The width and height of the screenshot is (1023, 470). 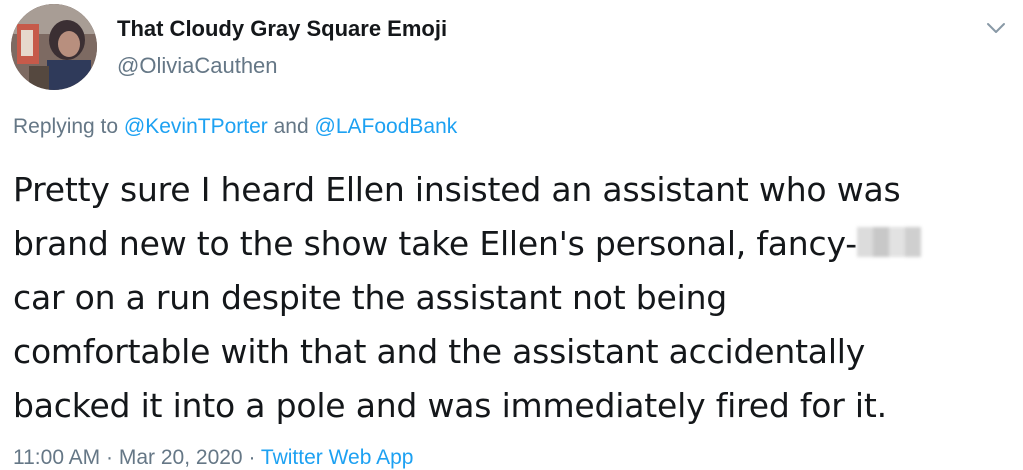 I want to click on tweet-date: Mar 20, 2020, so click(x=181, y=457).